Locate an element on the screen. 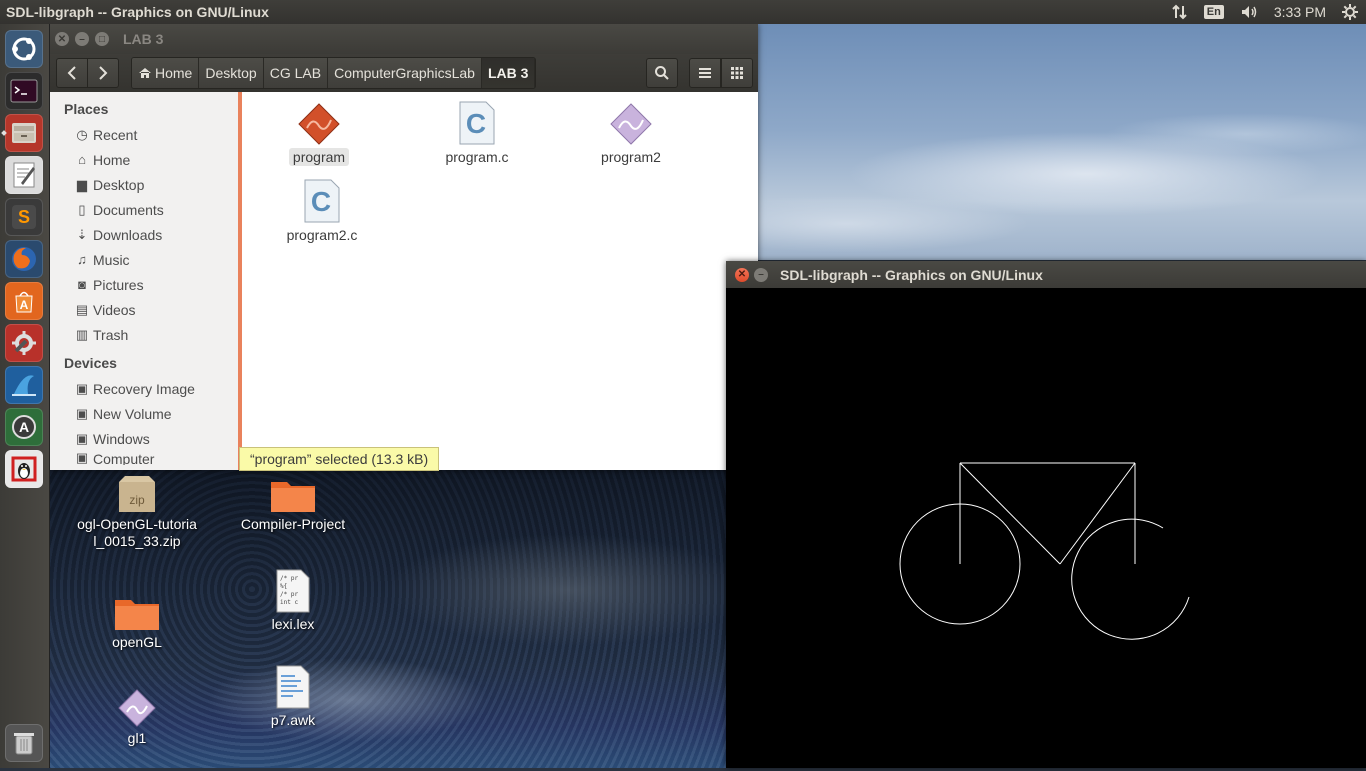 The width and height of the screenshot is (1366, 771). files-icon is located at coordinates (22, 133).